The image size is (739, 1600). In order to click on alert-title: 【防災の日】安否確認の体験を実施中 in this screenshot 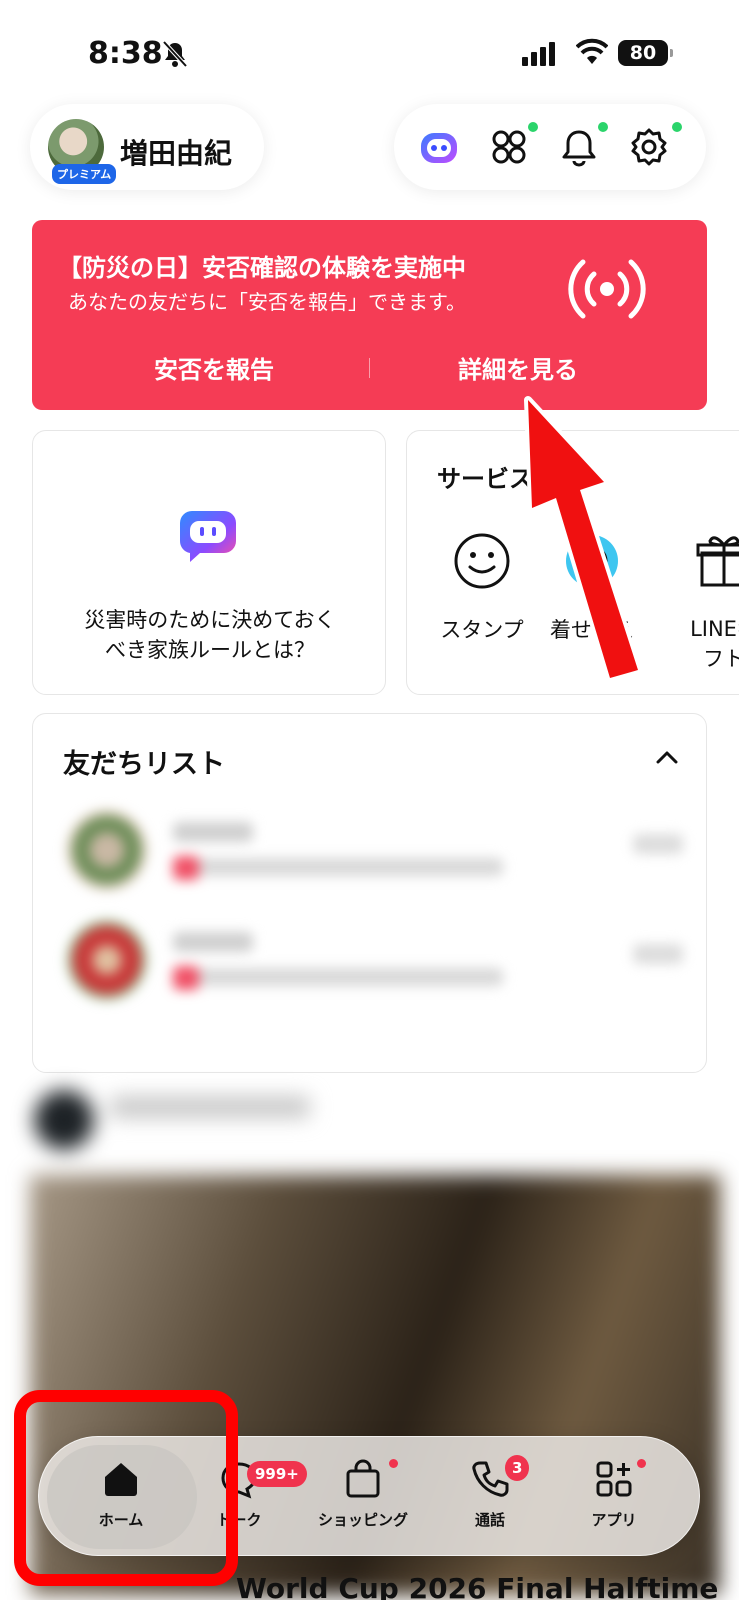, I will do `click(262, 268)`.